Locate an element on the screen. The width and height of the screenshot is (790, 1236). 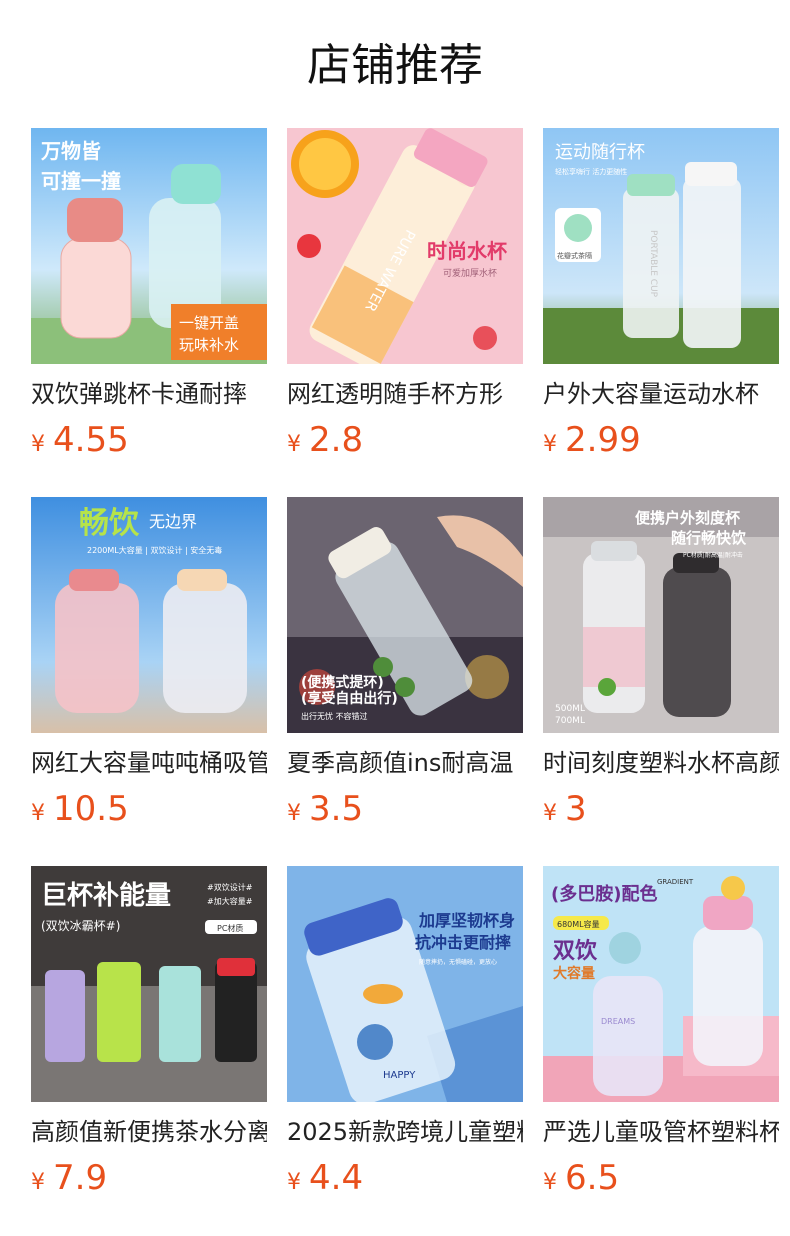
image-text: 双饮 is located at coordinates (575, 951).